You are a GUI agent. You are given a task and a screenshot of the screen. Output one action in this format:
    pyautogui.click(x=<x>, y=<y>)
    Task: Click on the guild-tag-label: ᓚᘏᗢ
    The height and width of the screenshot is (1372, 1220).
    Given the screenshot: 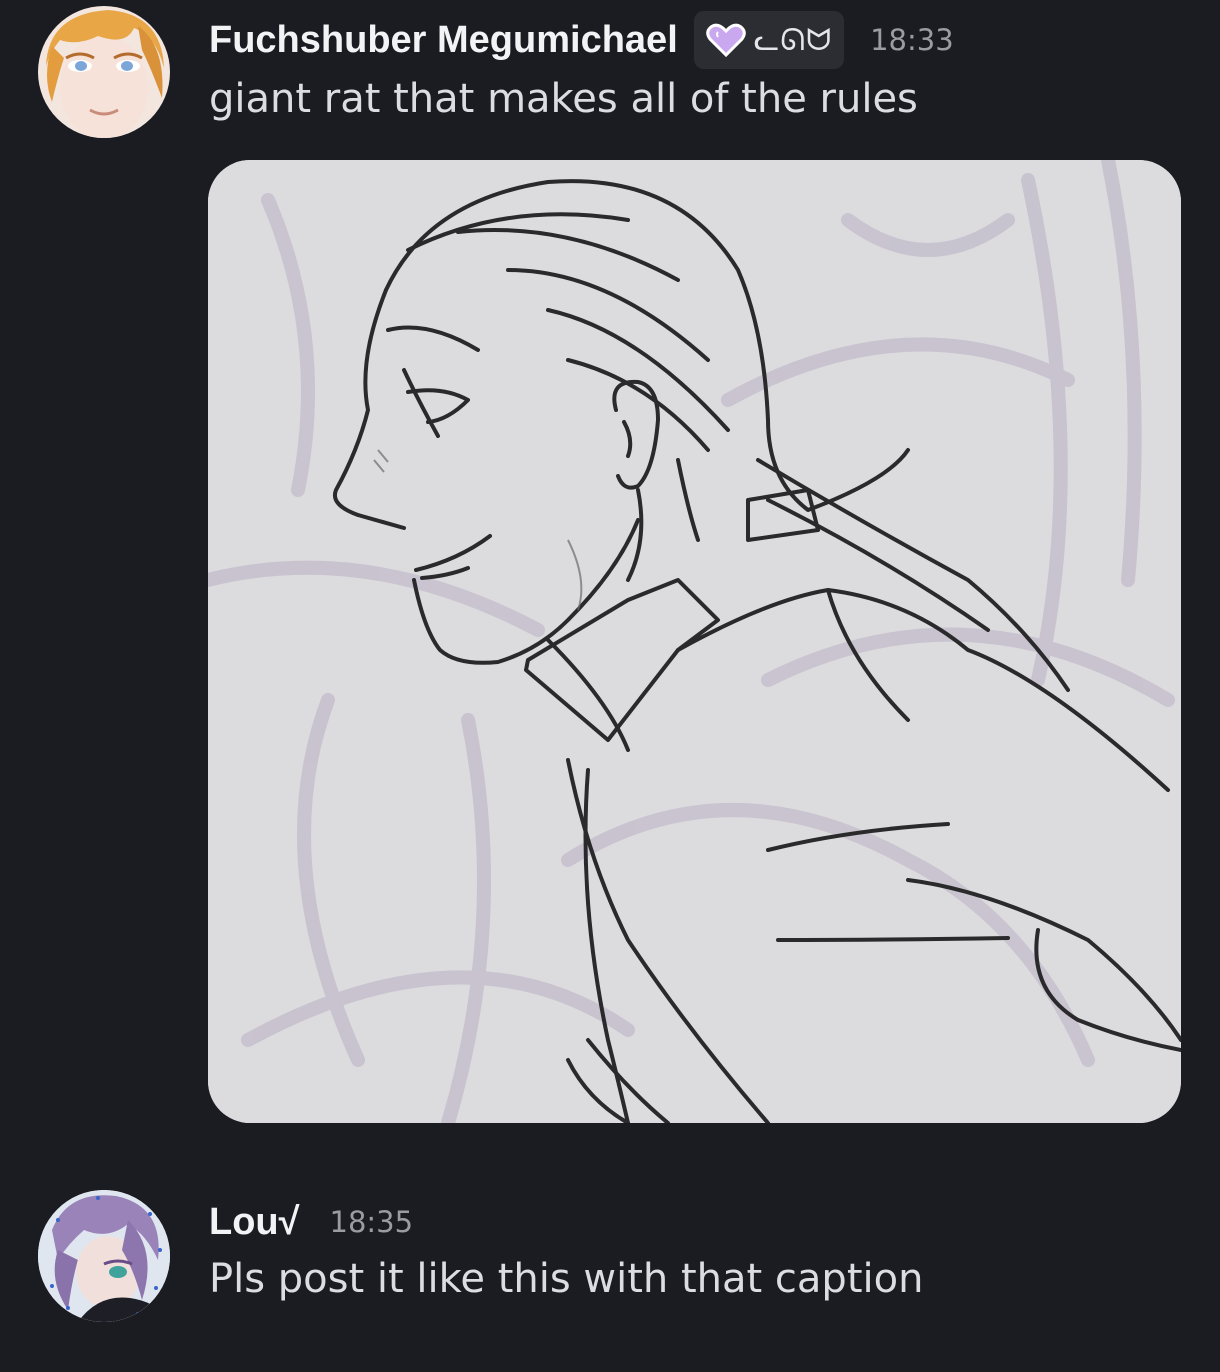 What is the action you would take?
    pyautogui.click(x=793, y=40)
    